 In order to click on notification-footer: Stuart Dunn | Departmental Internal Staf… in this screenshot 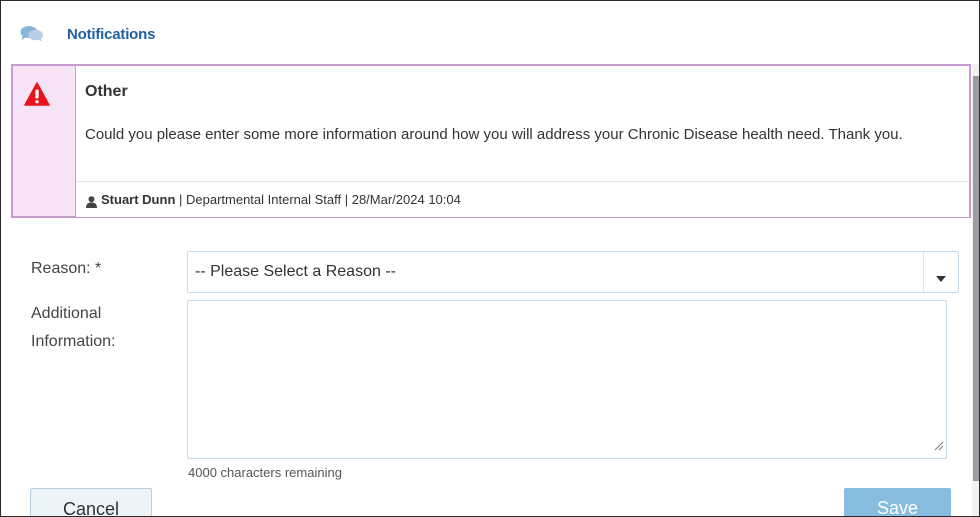, I will do `click(522, 199)`.